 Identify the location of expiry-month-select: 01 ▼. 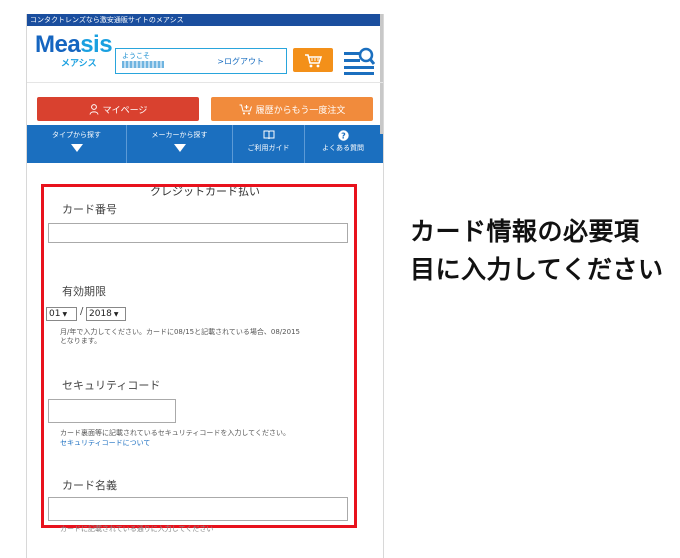
(61, 314).